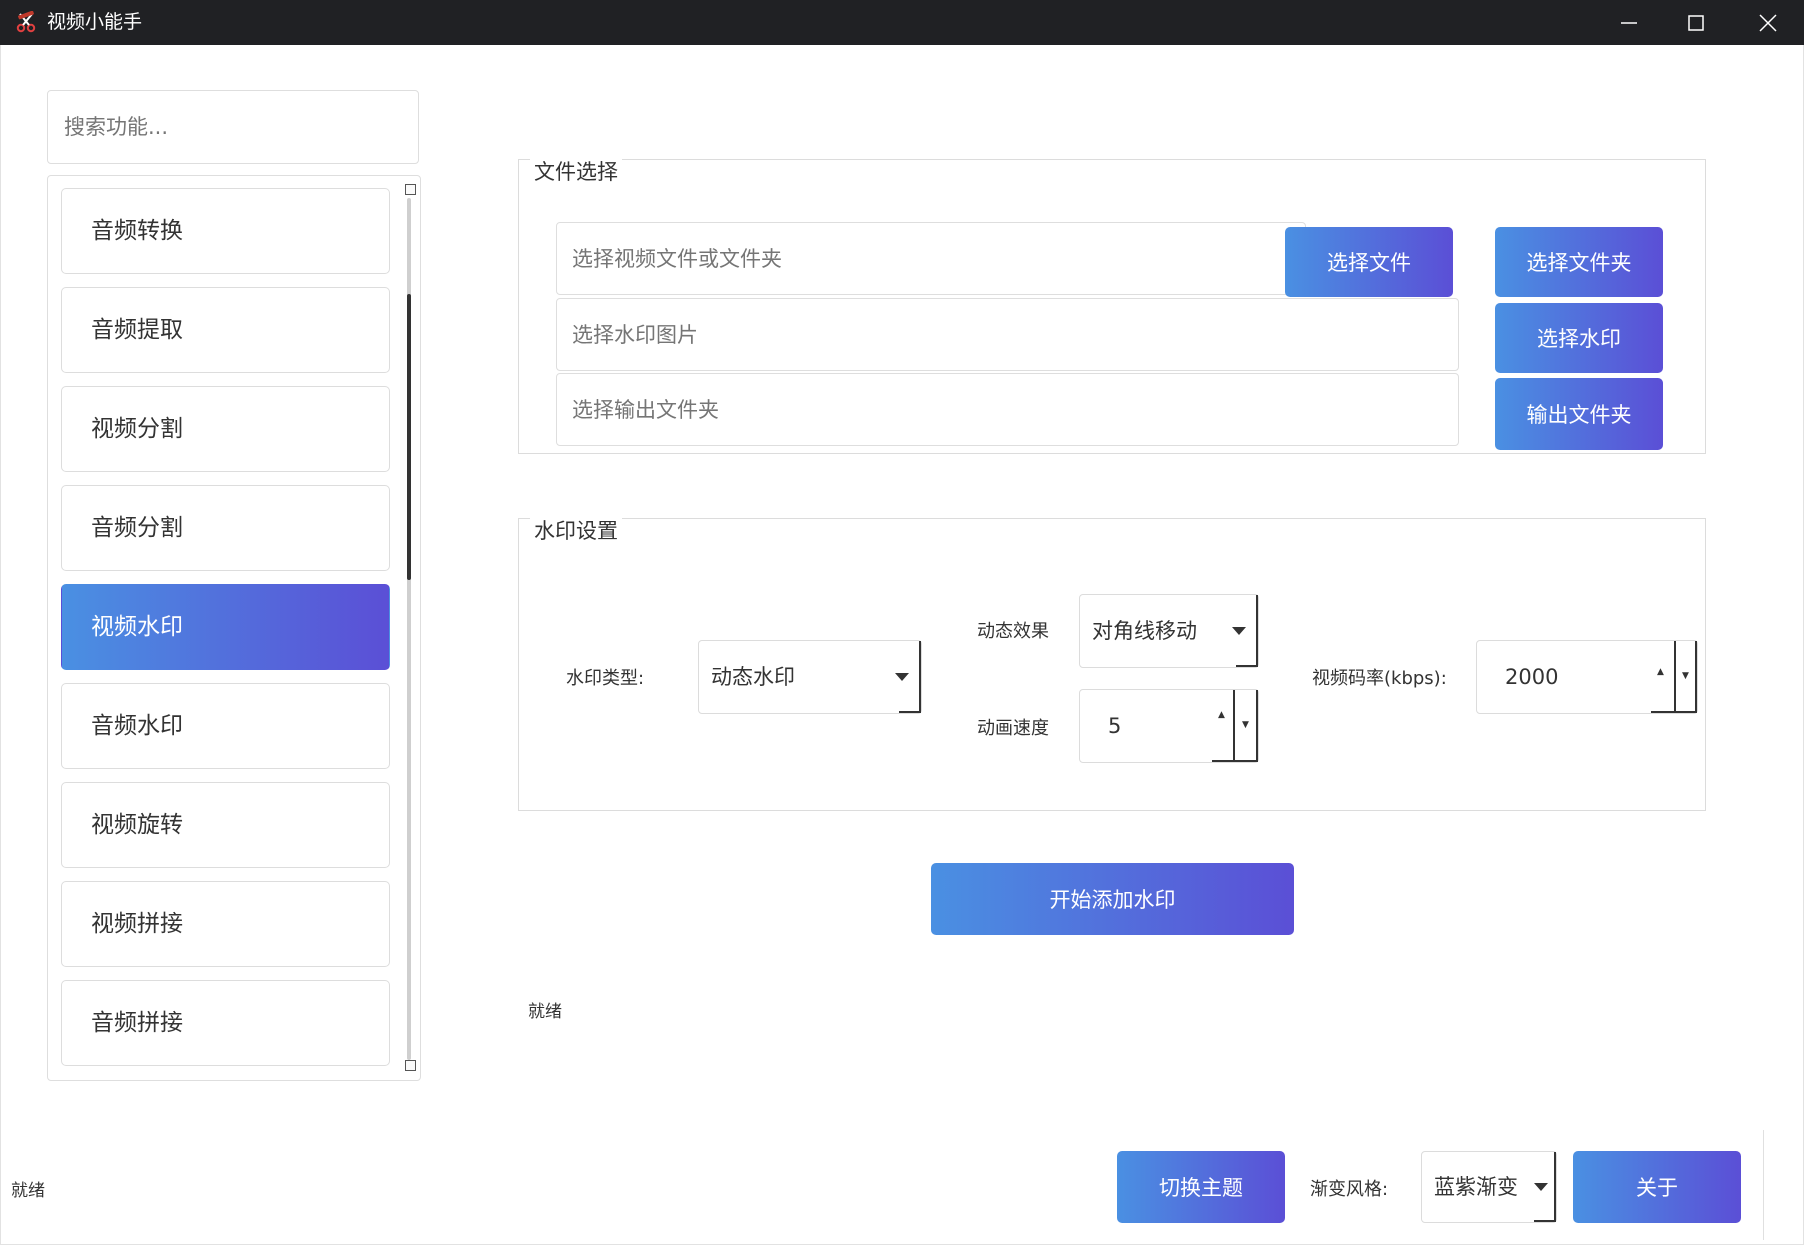 The width and height of the screenshot is (1804, 1246). Describe the element at coordinates (225, 726) in the screenshot. I see `sidebar-item-audio-watermark: 音频水印` at that location.